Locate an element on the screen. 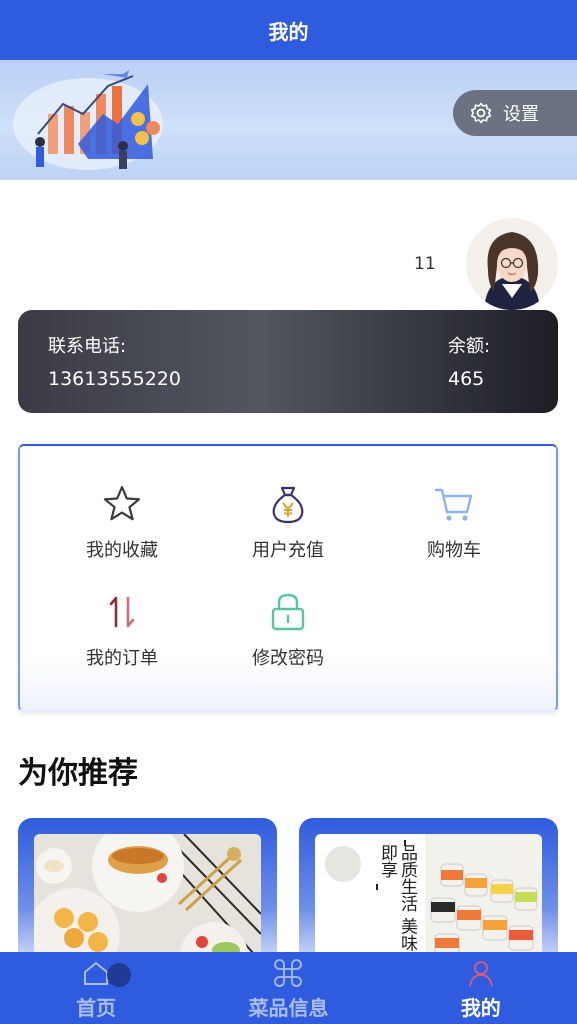 The height and width of the screenshot is (1024, 577). menu-recharge: 用户充值 is located at coordinates (288, 532).